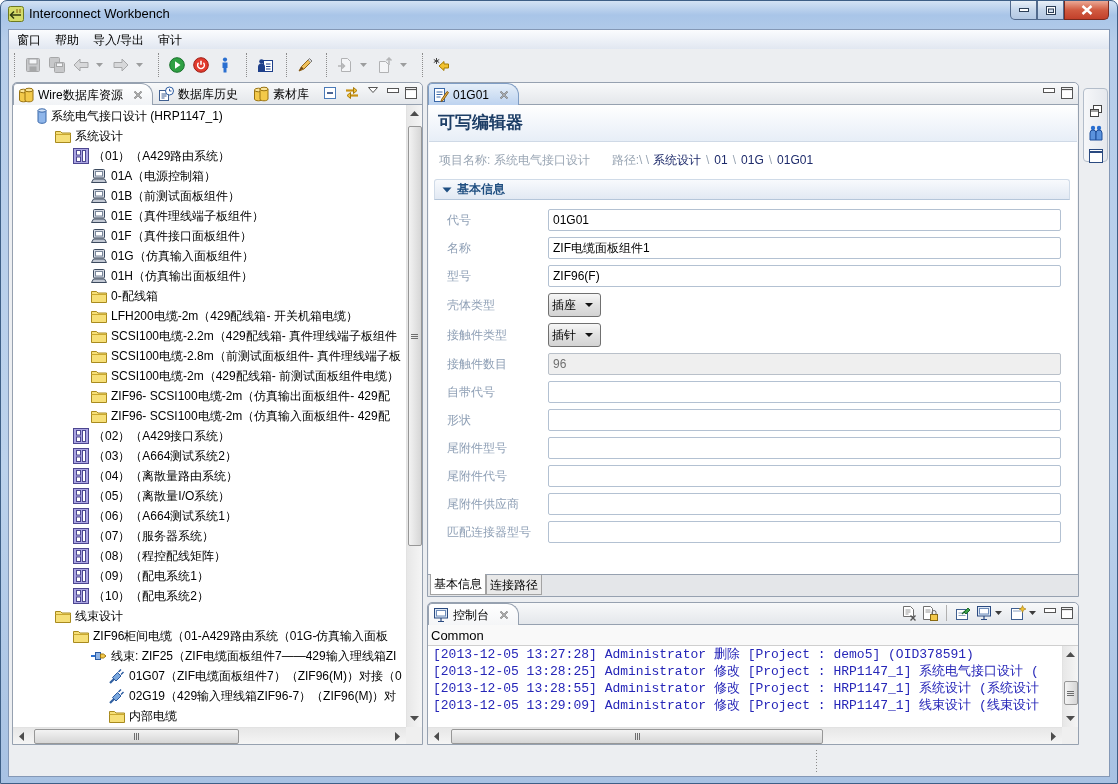 Image resolution: width=1118 pixels, height=784 pixels. Describe the element at coordinates (574, 335) in the screenshot. I see `dropdown: 插针` at that location.